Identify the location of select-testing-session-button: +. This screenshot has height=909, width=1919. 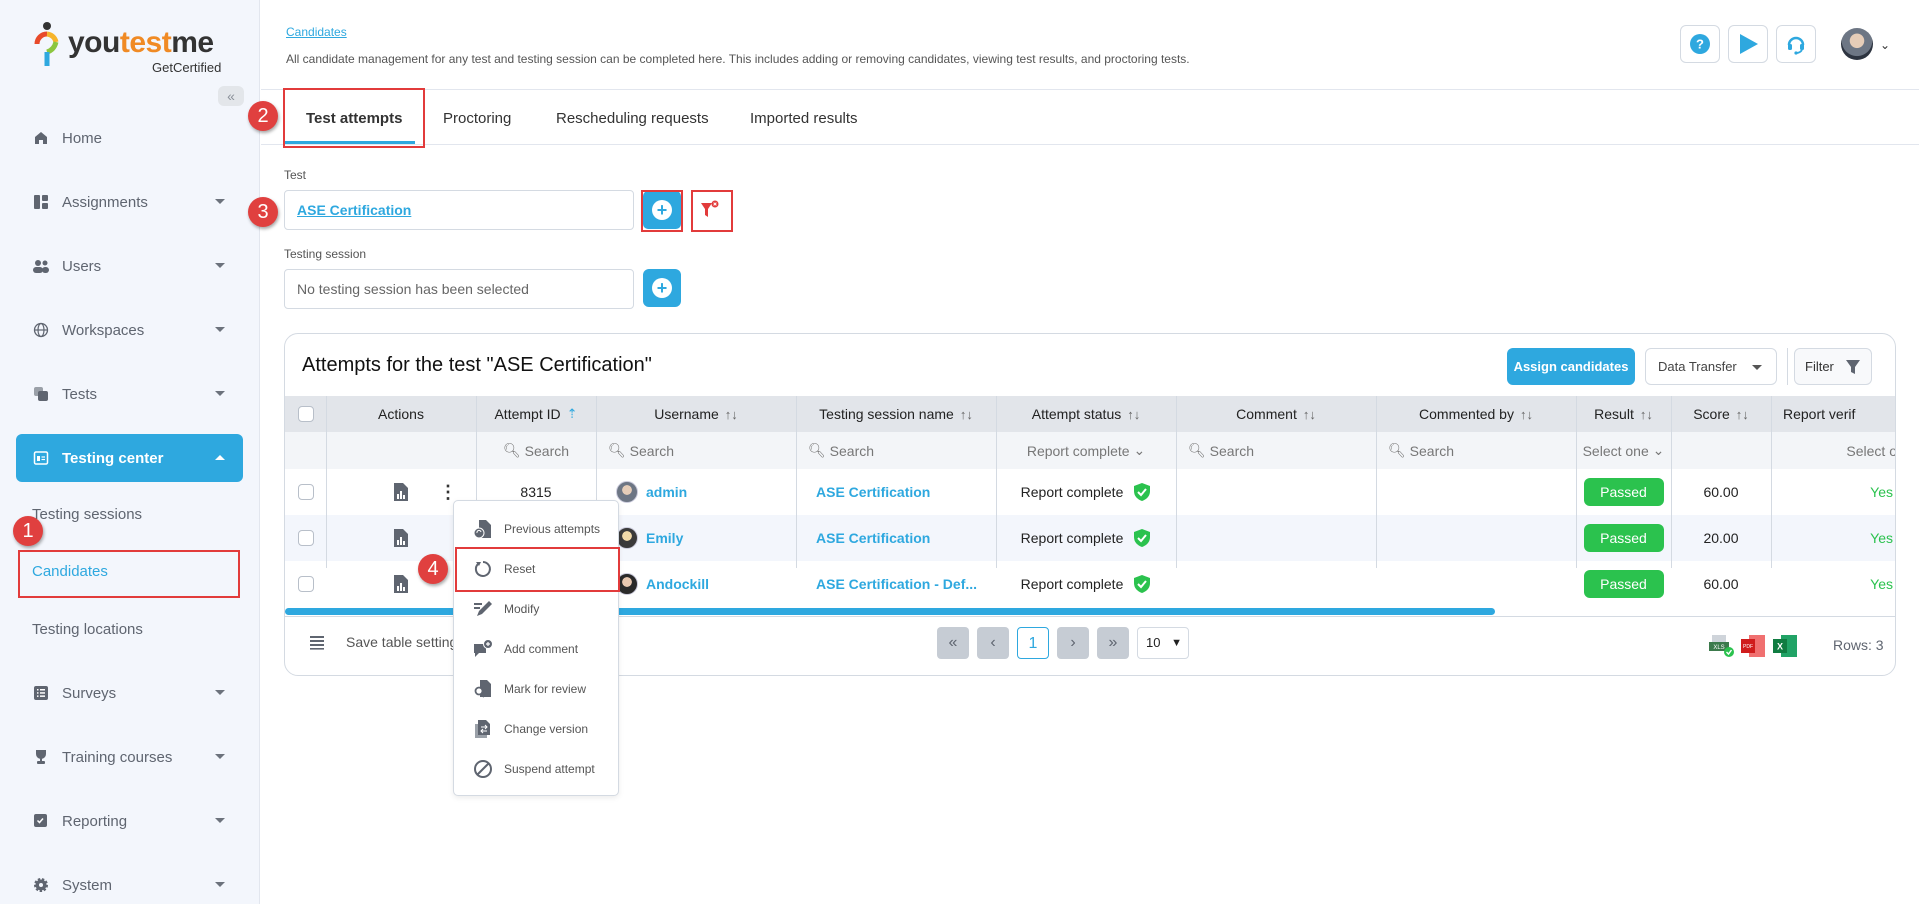
(662, 288).